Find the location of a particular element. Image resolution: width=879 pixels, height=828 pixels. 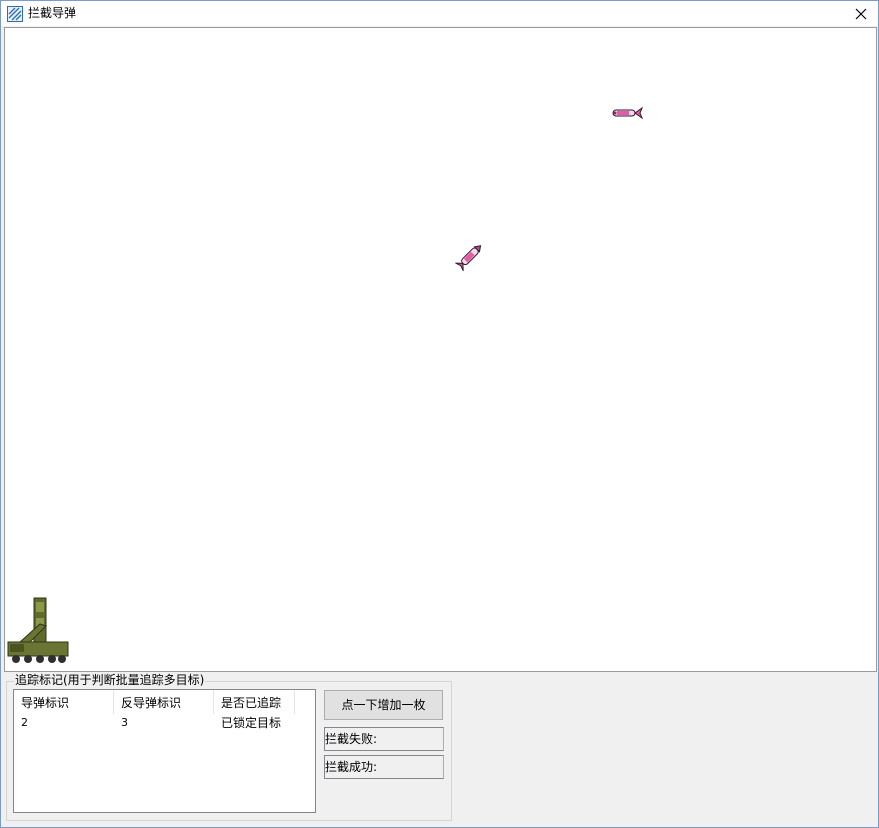

column-header-missile-id: 导弹标识 is located at coordinates (64, 702).